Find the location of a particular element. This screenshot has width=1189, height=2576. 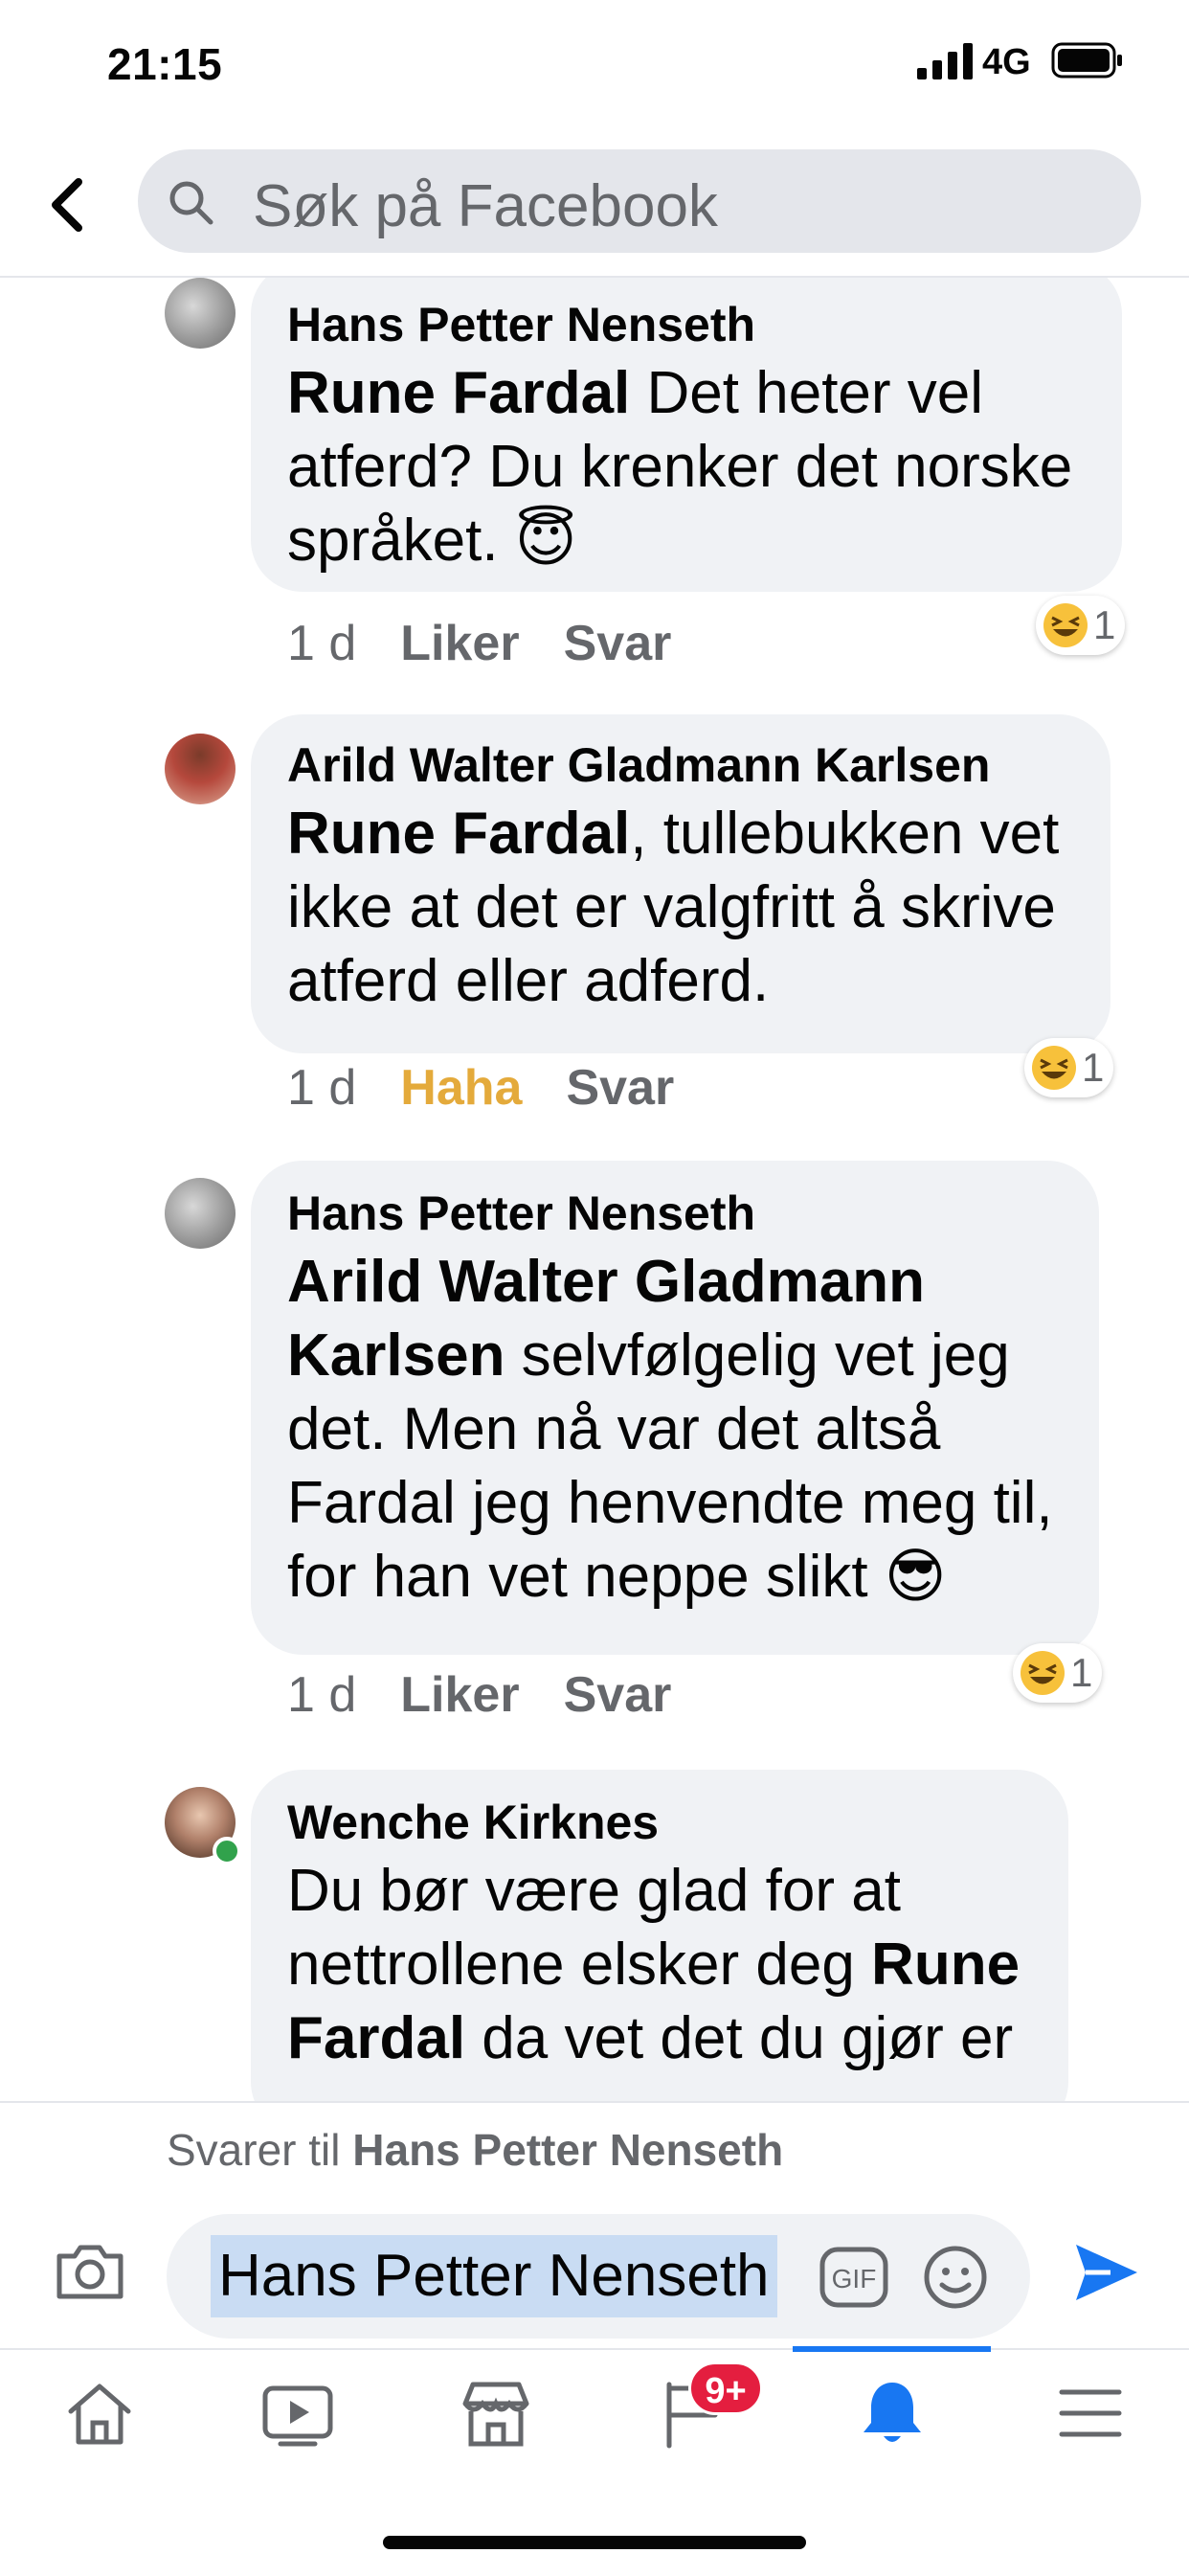

back-arrow-icon is located at coordinates (69, 205).